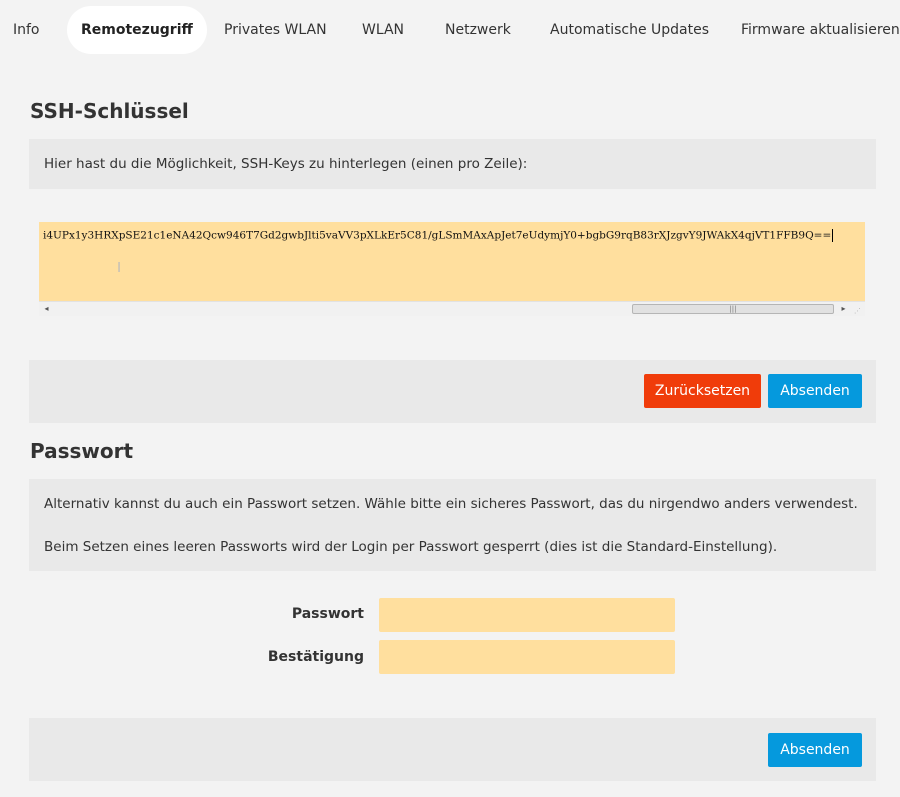  Describe the element at coordinates (82, 451) in the screenshot. I see `password-section-title: Passwort` at that location.